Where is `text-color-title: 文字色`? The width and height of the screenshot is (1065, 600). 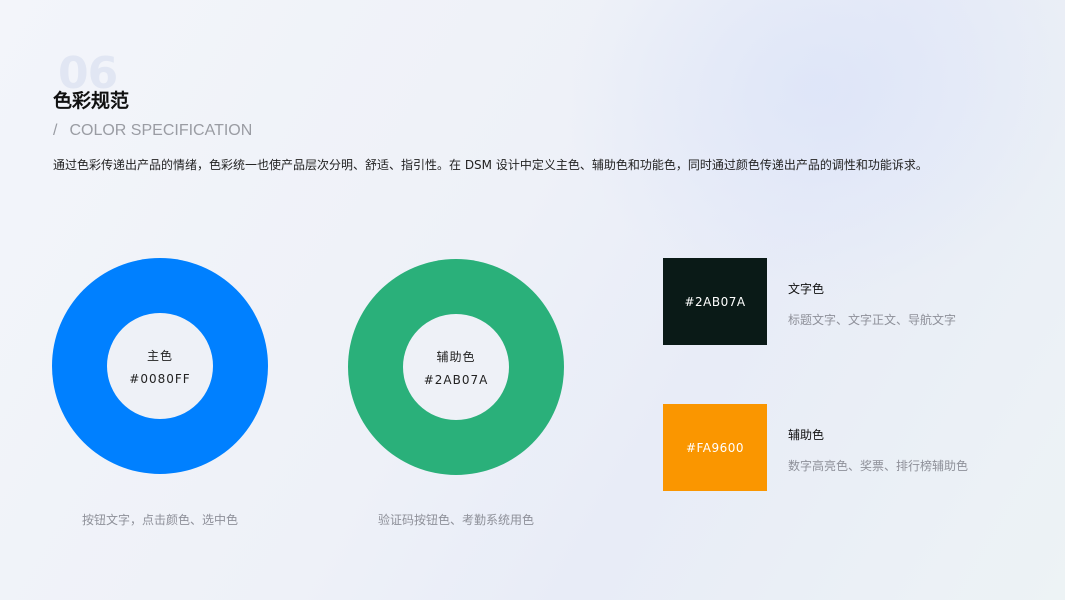
text-color-title: 文字色 is located at coordinates (806, 289).